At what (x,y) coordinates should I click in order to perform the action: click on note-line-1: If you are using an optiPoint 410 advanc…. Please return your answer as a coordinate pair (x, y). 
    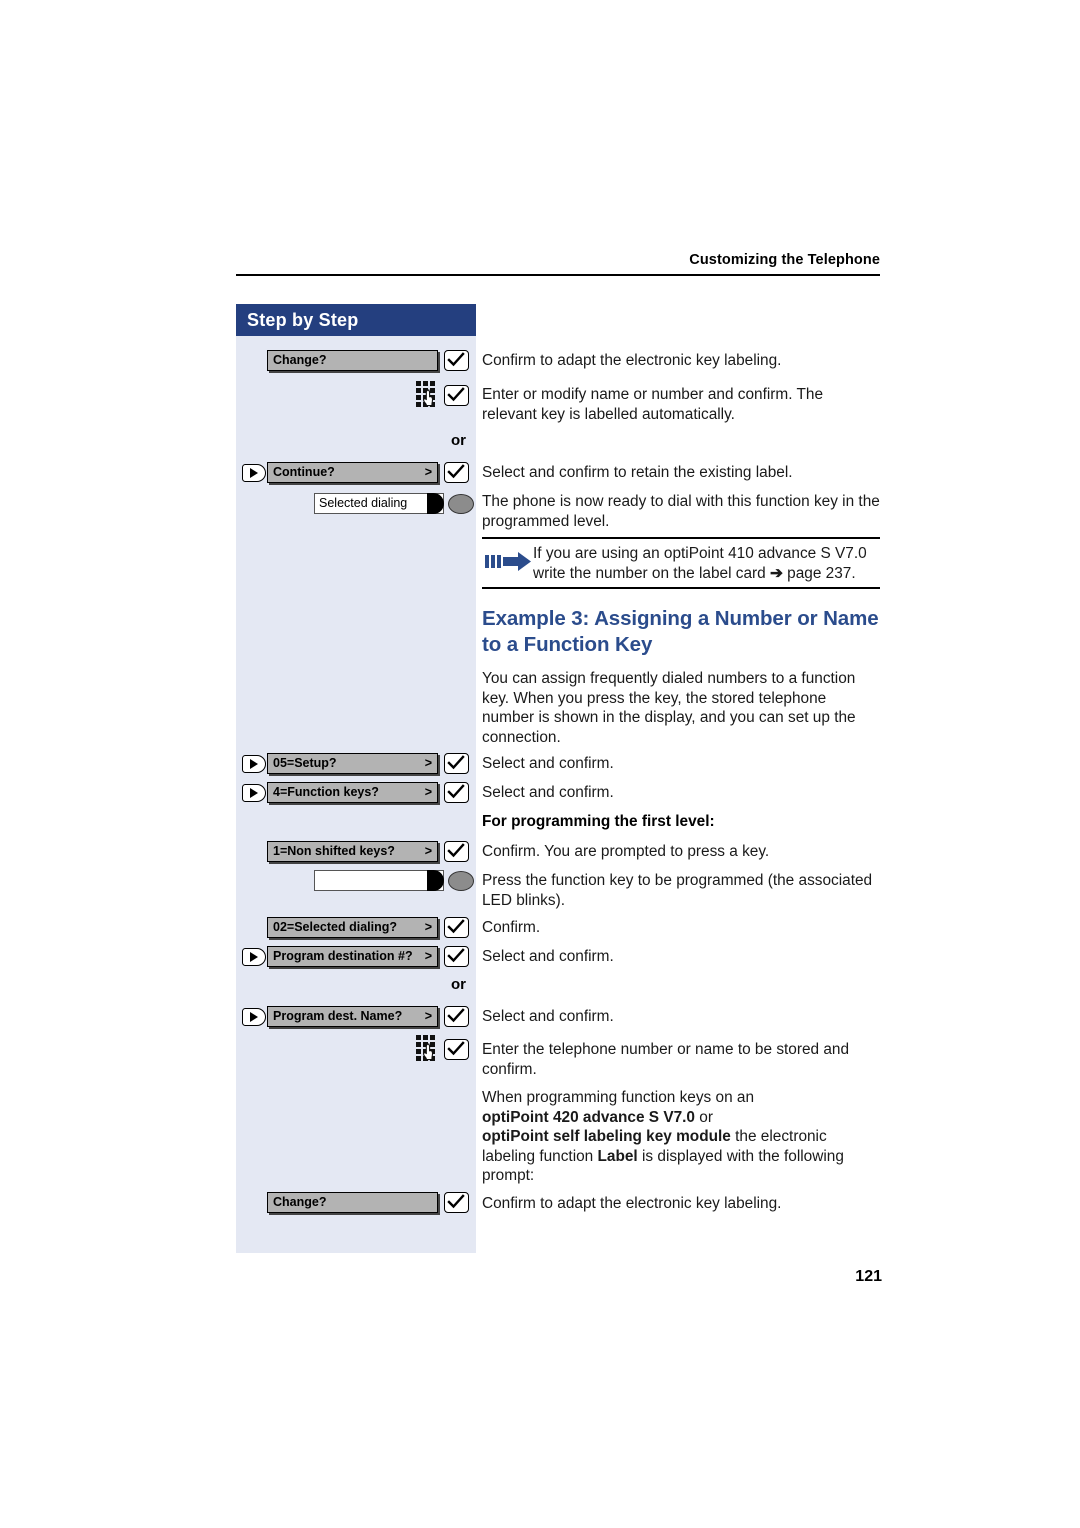
    Looking at the image, I should click on (700, 553).